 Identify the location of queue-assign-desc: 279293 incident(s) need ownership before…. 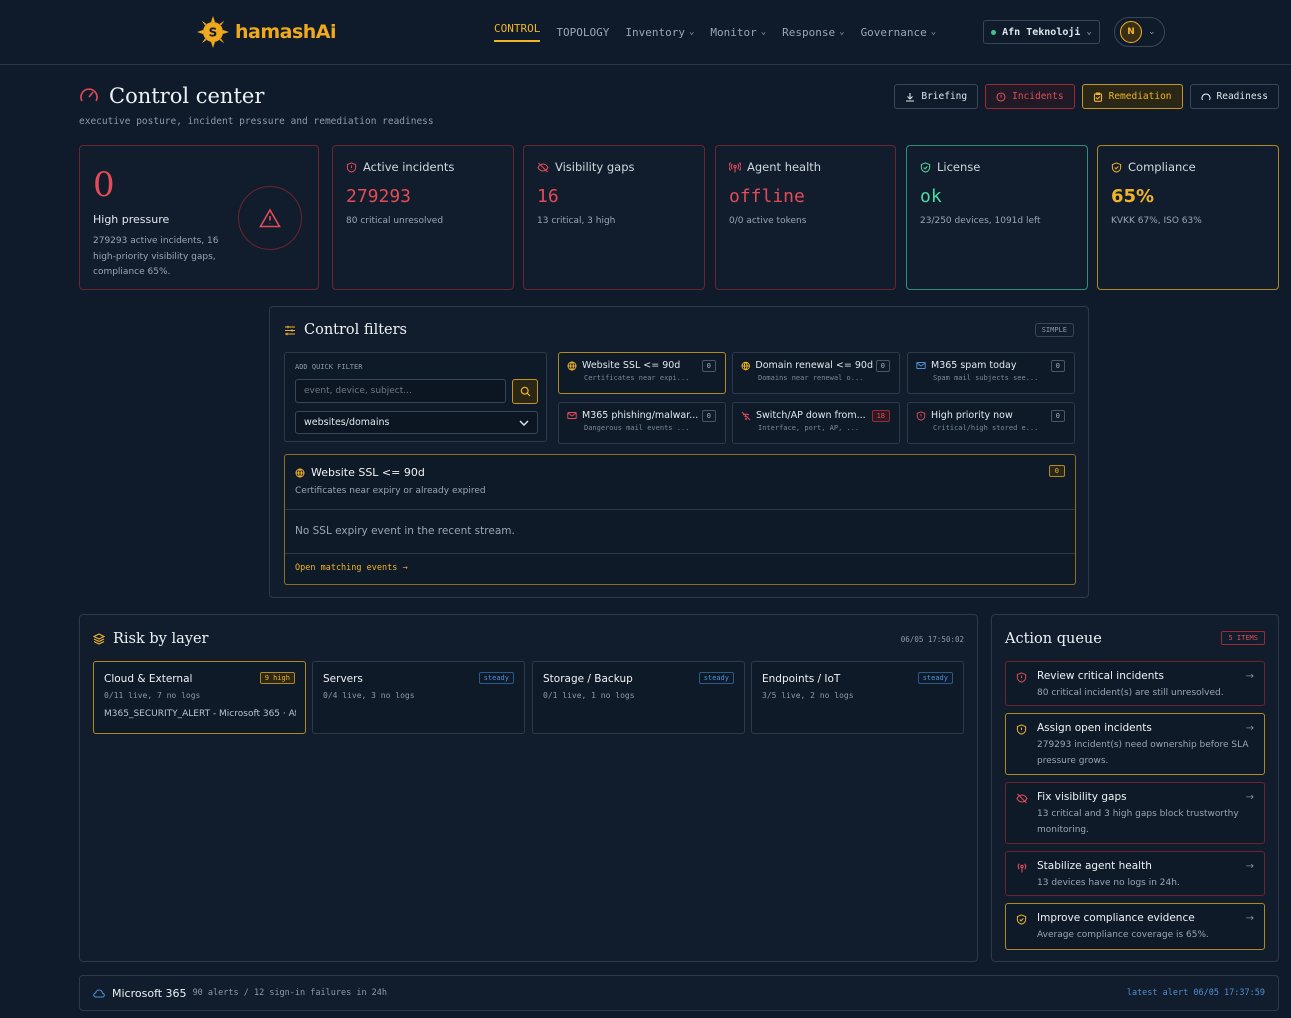
(1143, 753).